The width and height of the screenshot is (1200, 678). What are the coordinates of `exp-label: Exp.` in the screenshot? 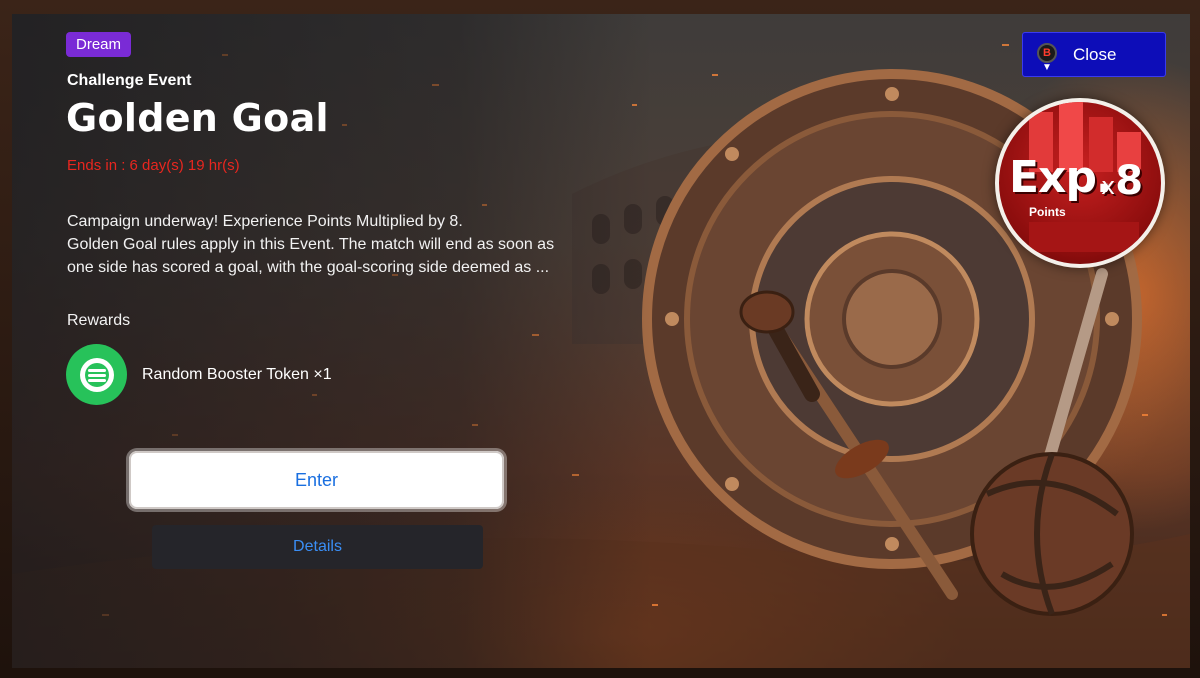 It's located at (1061, 177).